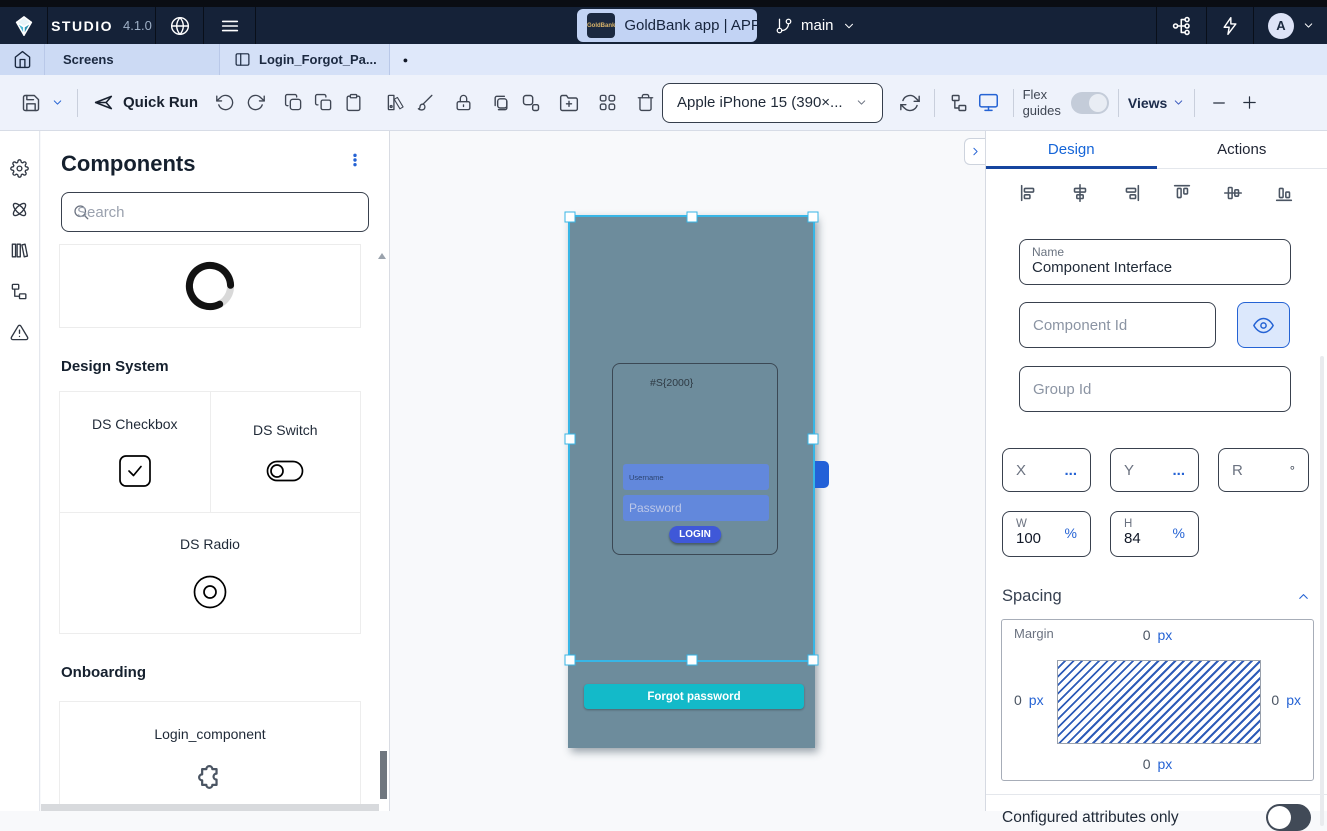 This screenshot has width=1327, height=831. Describe the element at coordinates (20, 291) in the screenshot. I see `hierarchy-rail-button` at that location.